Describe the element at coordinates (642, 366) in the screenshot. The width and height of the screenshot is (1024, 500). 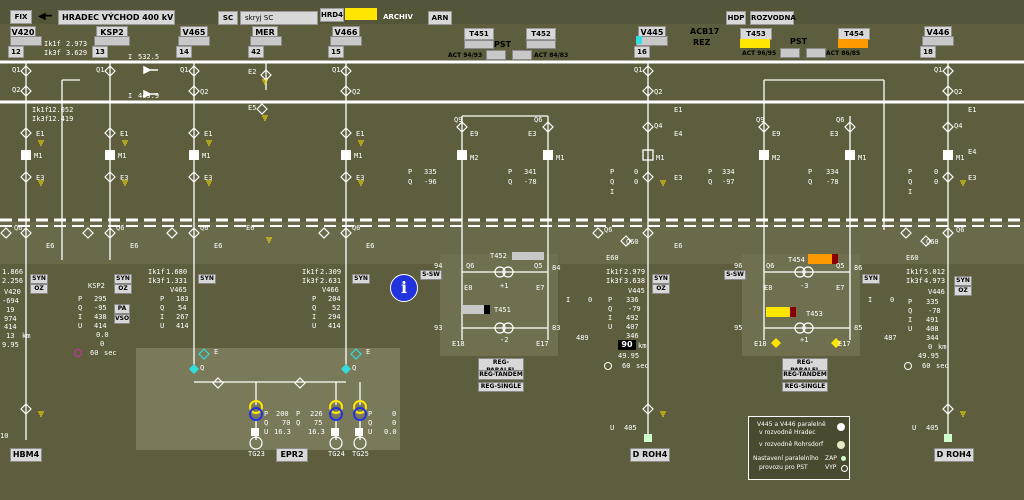
I see `v445-sec: sec` at that location.